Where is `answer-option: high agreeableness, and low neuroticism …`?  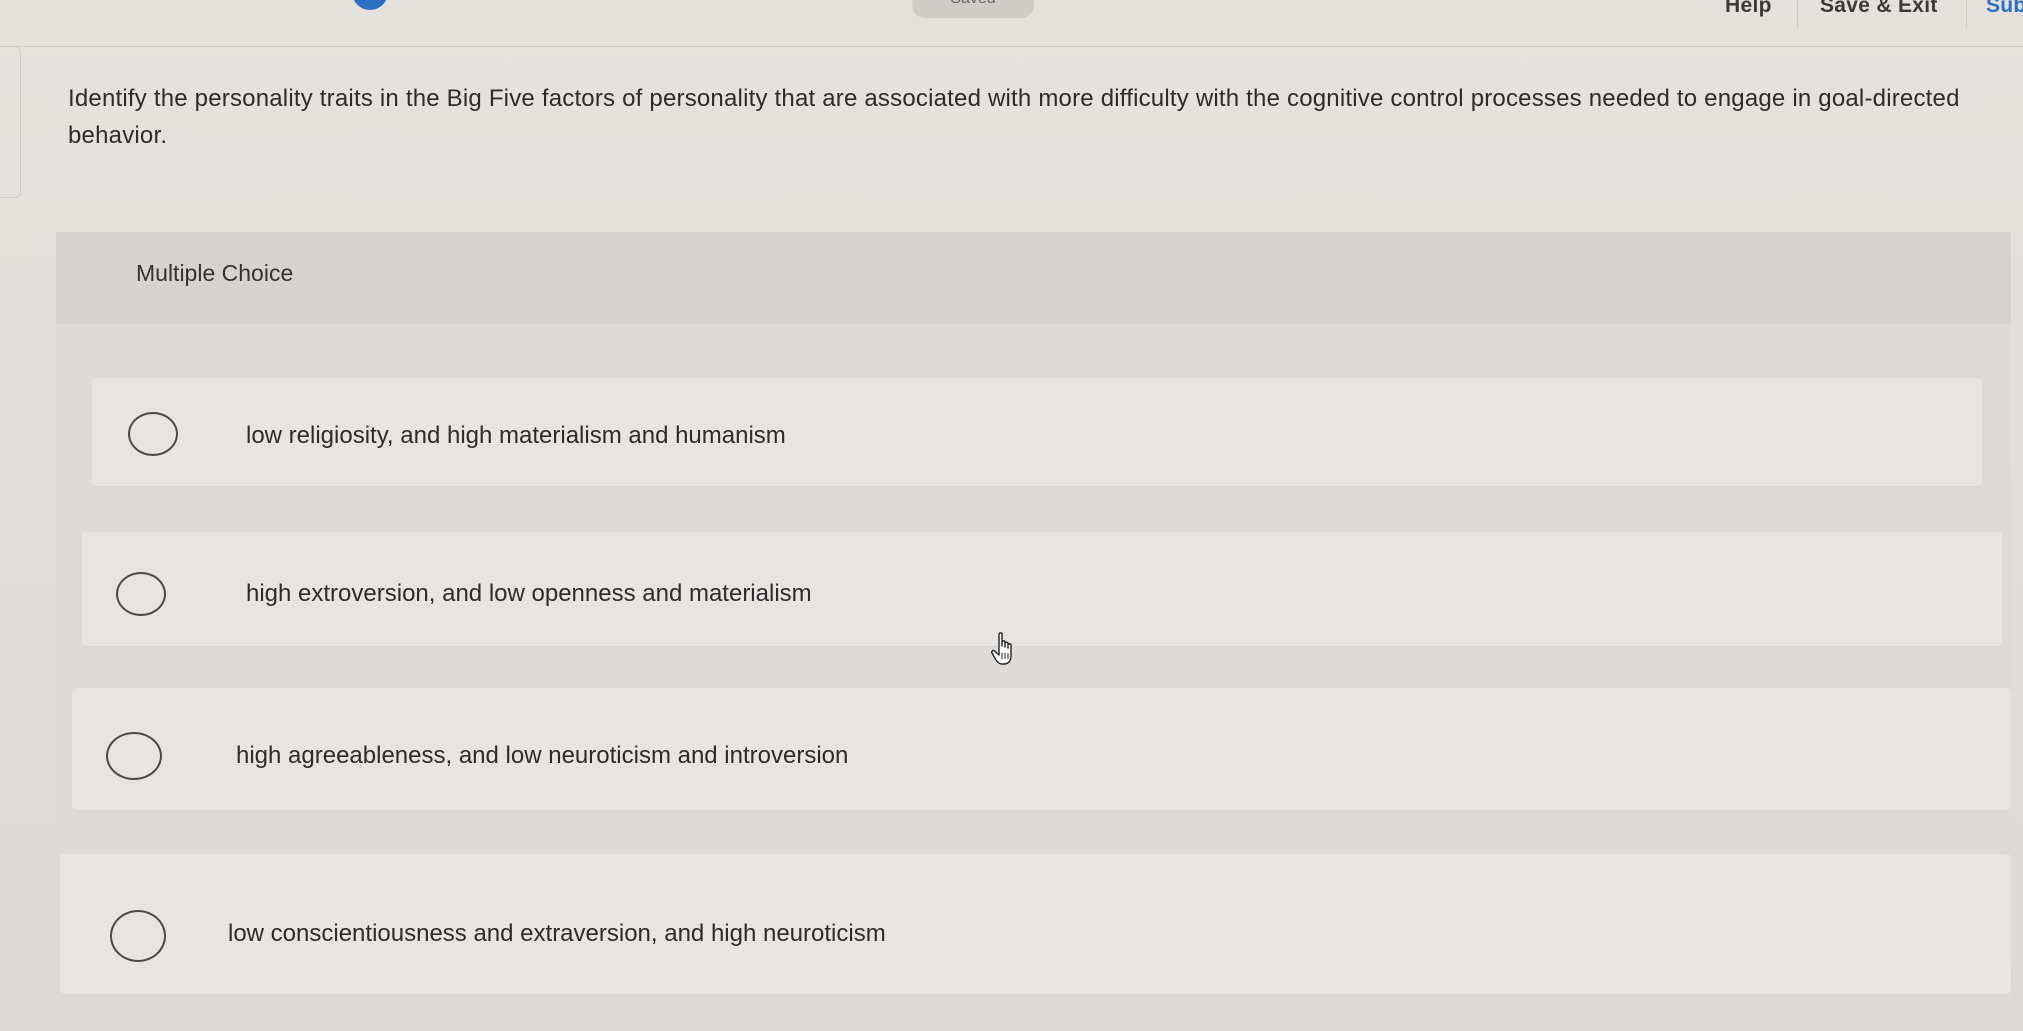
answer-option: high agreeableness, and low neuroticism … is located at coordinates (1041, 749).